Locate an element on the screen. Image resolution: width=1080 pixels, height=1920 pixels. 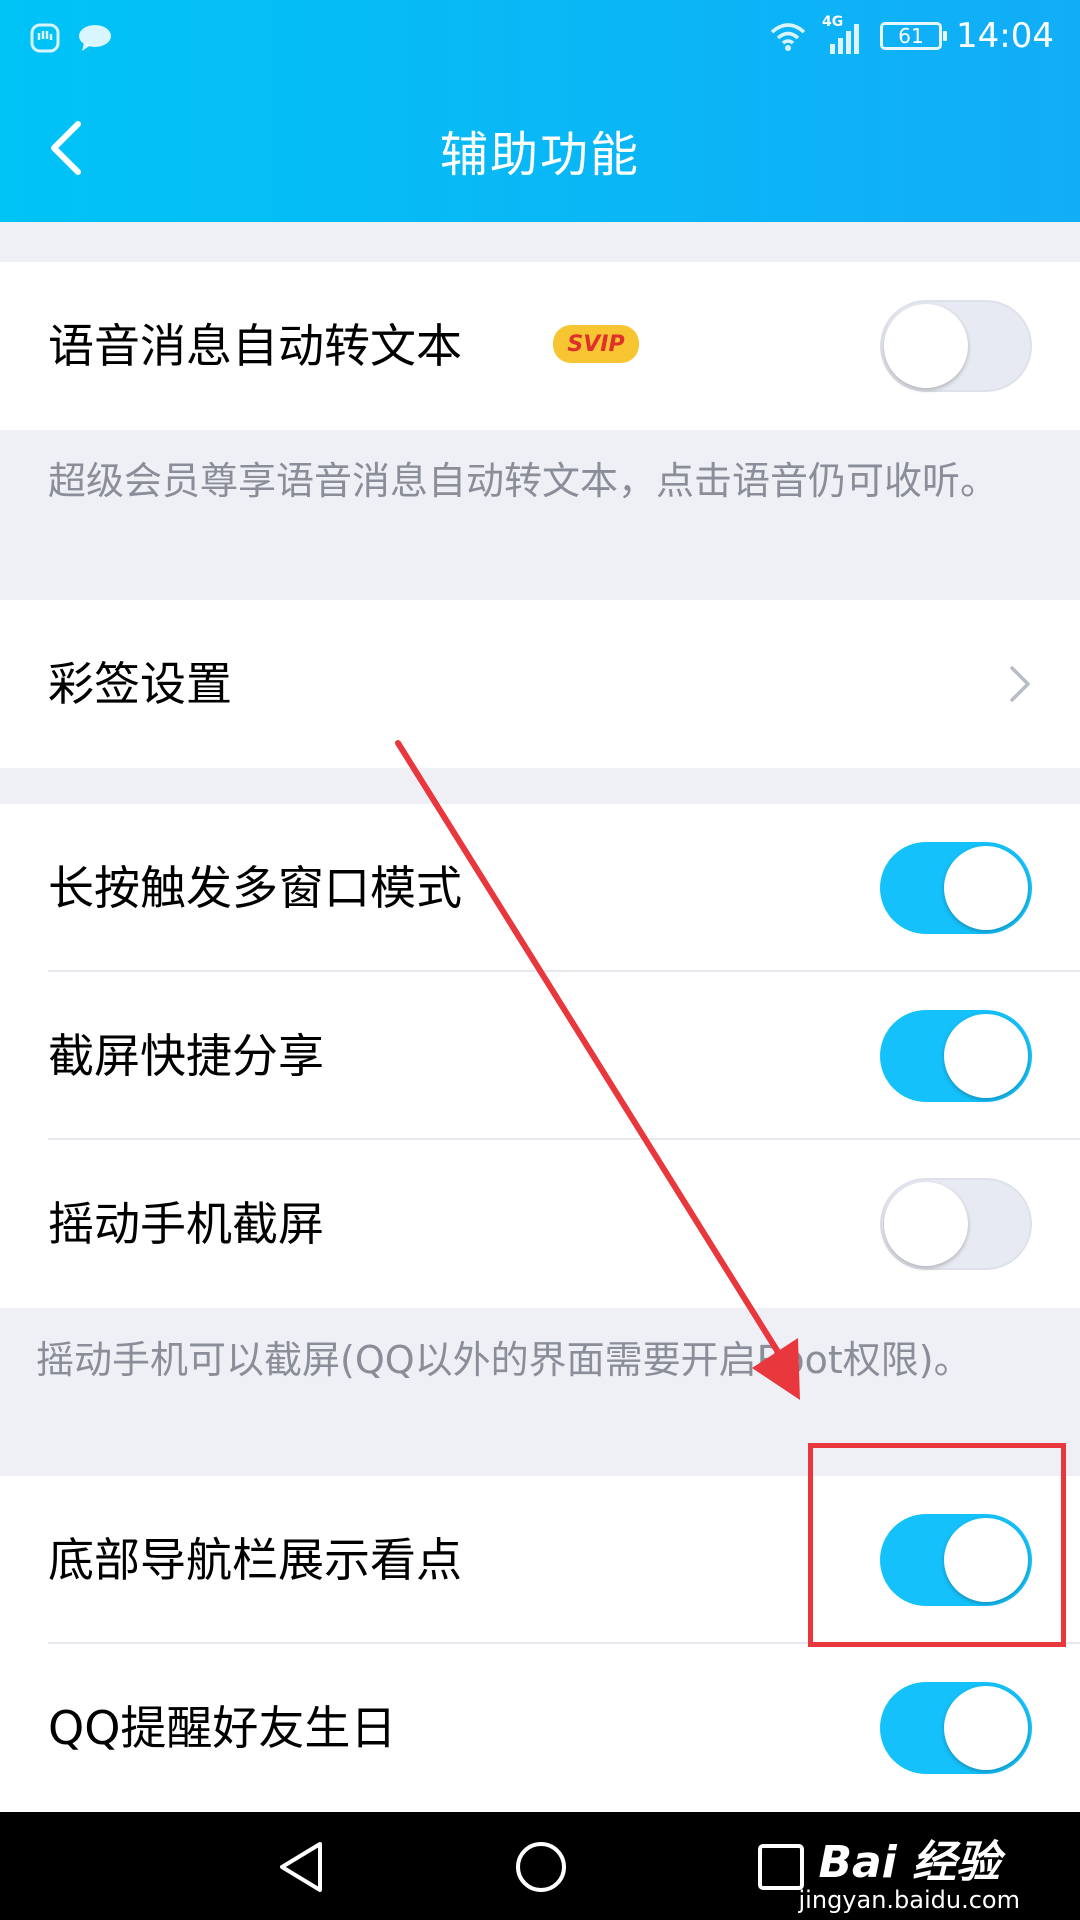
watermark-url: jingyan.baidu.com is located at coordinates (909, 1900).